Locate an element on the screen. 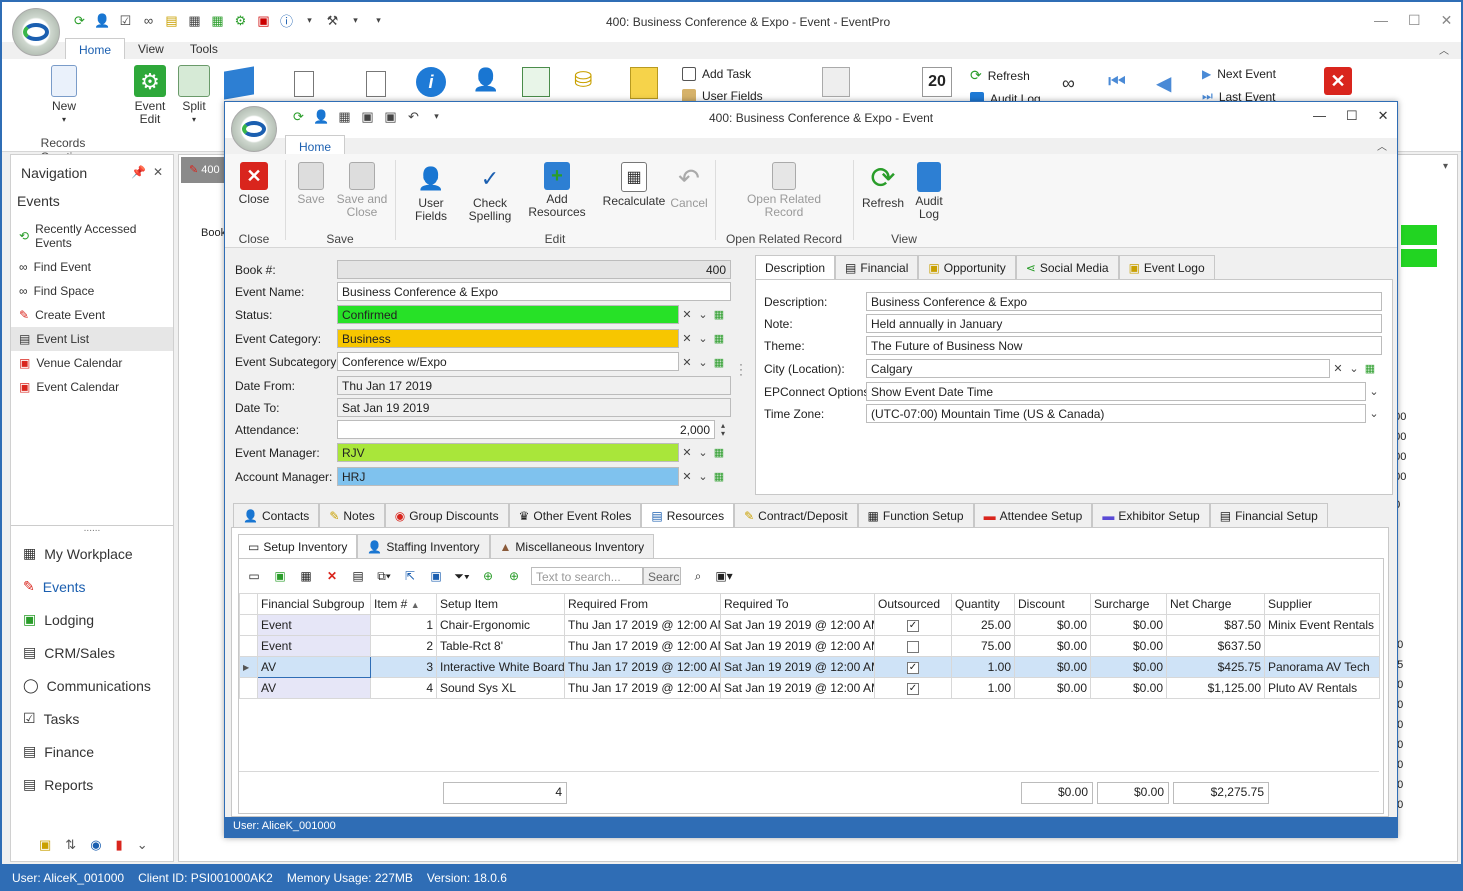 The image size is (1463, 891). delete-icon: ✕ is located at coordinates (332, 576).